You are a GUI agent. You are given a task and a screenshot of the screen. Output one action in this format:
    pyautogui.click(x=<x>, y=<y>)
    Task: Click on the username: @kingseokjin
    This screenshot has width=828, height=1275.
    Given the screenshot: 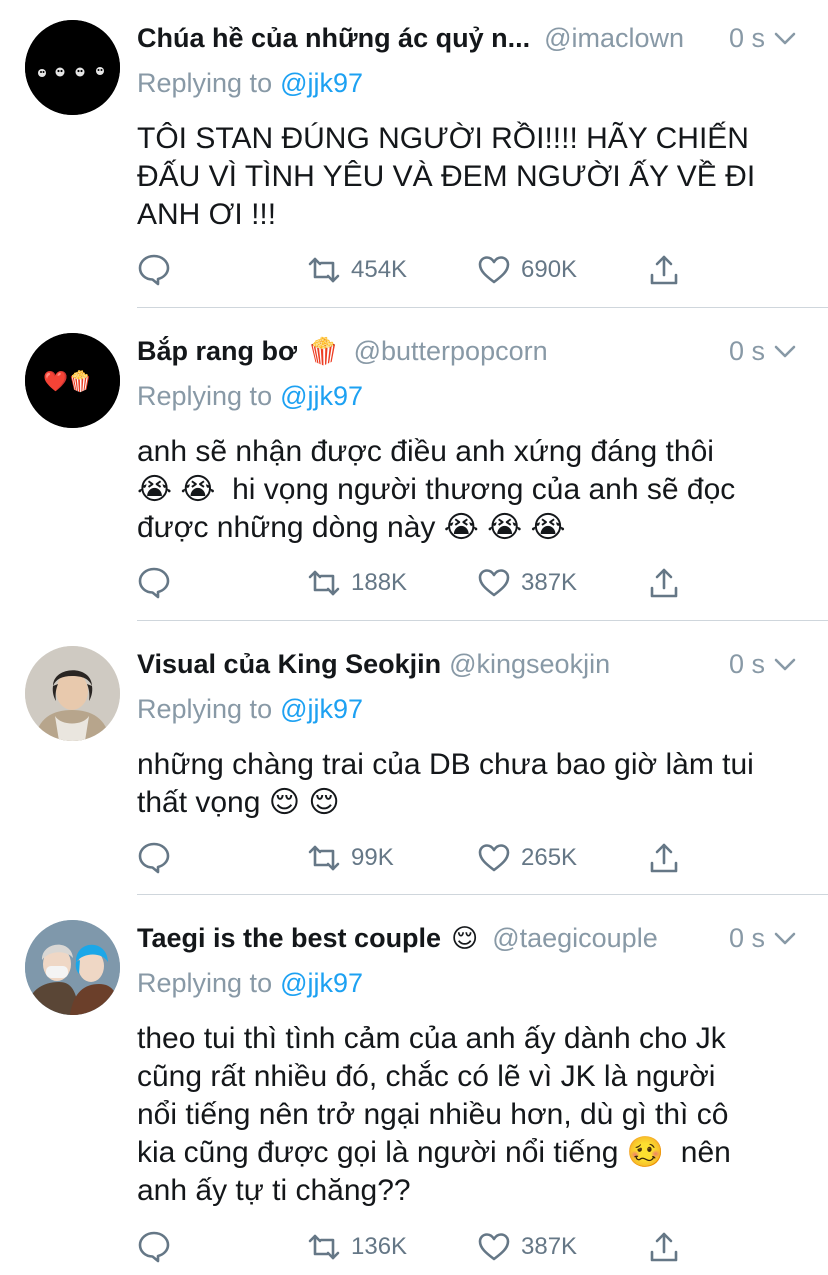 What is the action you would take?
    pyautogui.click(x=529, y=664)
    